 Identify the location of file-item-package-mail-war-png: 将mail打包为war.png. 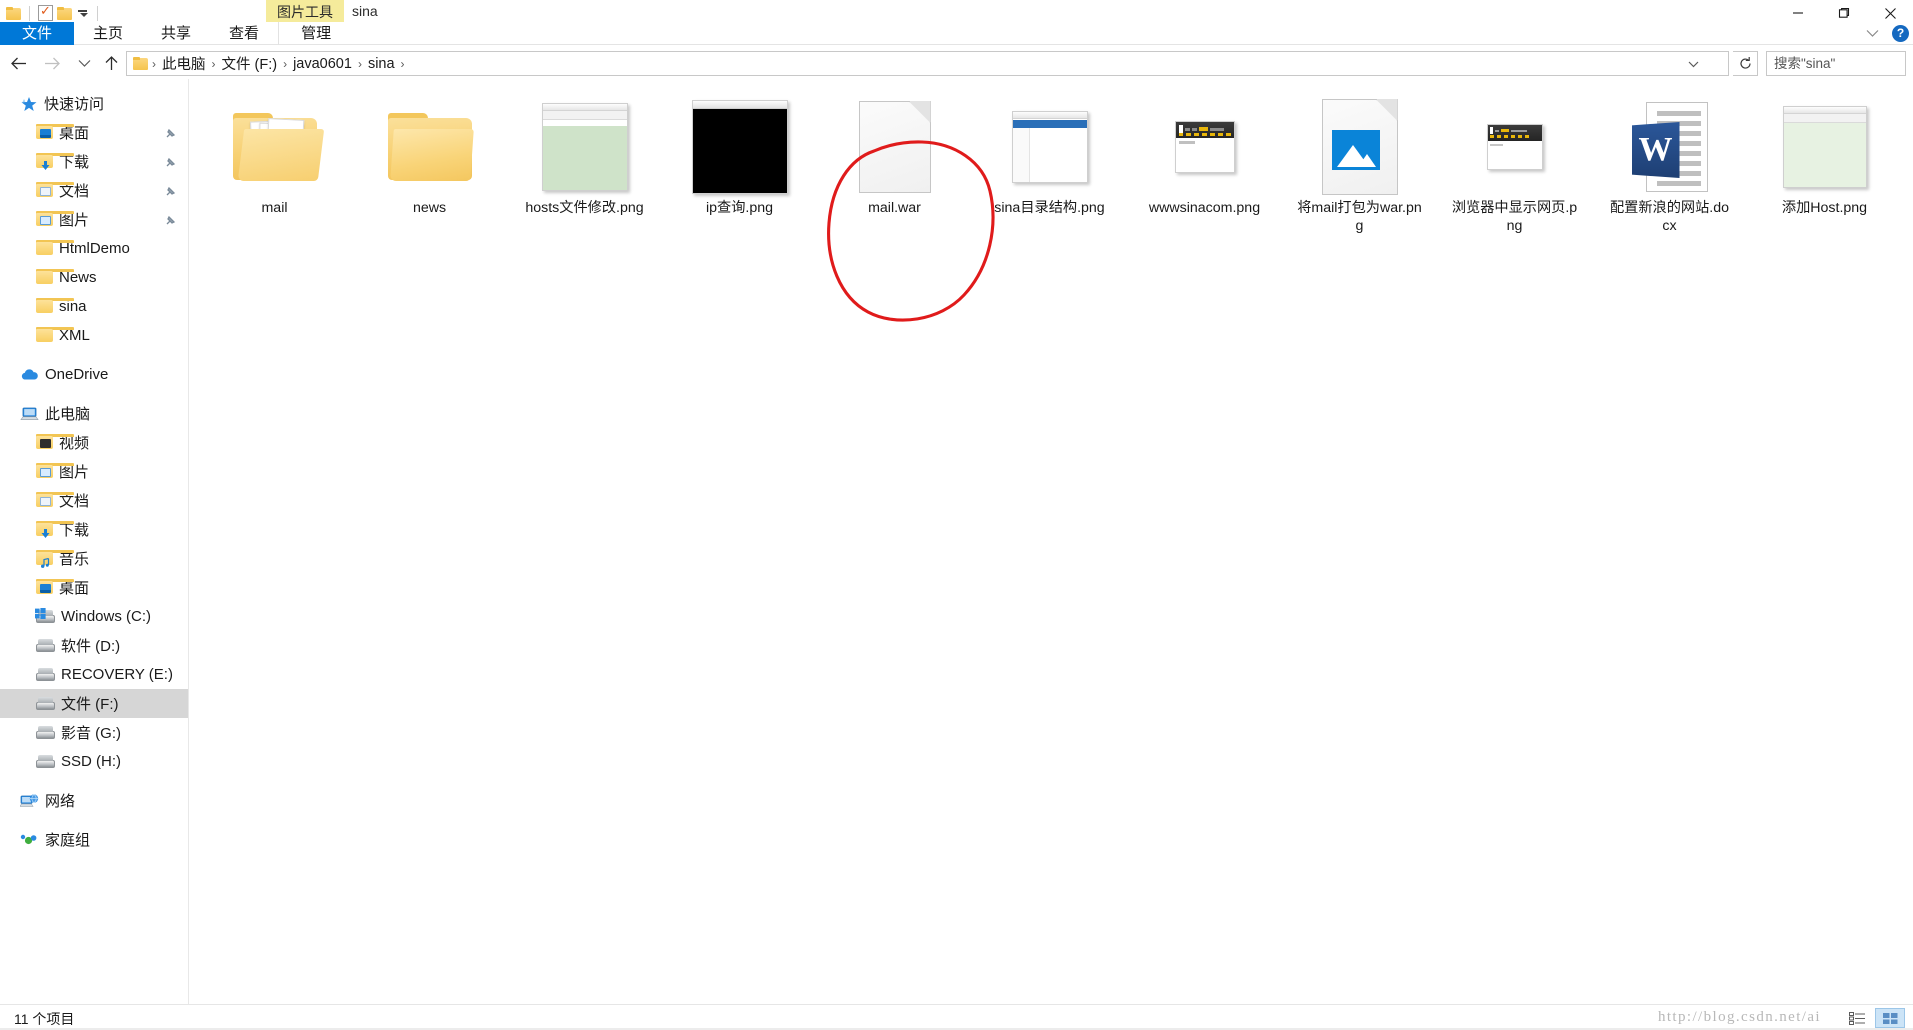
(1359, 169).